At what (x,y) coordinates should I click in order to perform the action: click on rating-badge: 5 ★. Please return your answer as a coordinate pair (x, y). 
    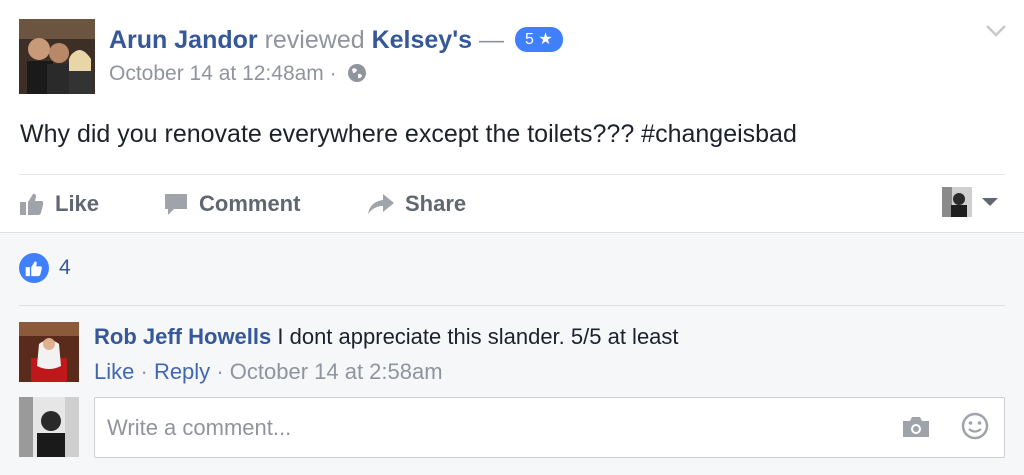
    Looking at the image, I should click on (538, 39).